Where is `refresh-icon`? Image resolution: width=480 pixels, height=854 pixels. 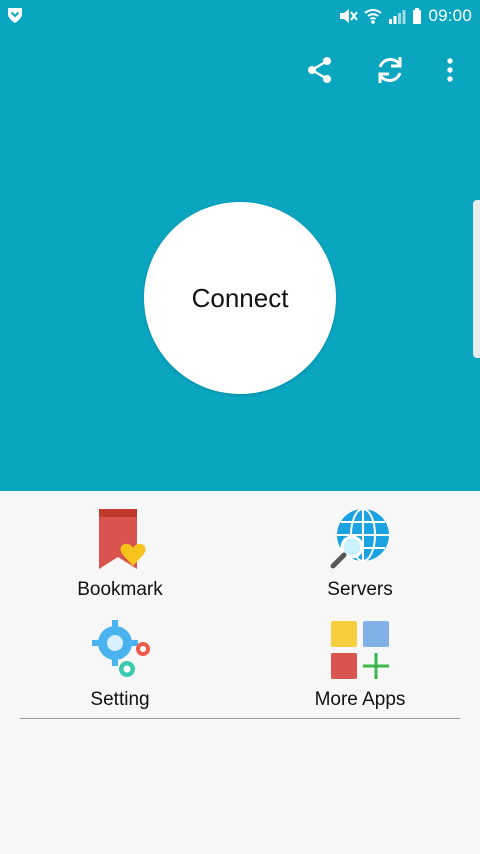 refresh-icon is located at coordinates (390, 70).